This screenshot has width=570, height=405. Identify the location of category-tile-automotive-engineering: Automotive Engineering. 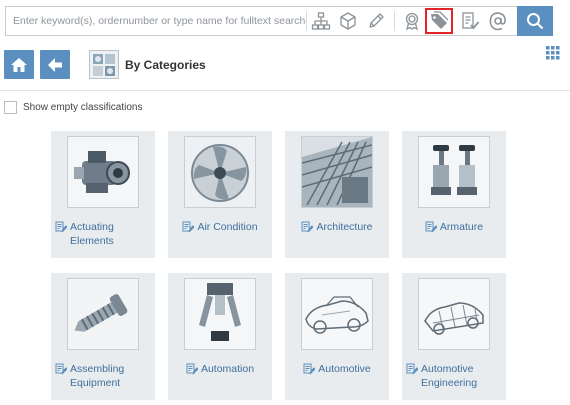
(454, 336).